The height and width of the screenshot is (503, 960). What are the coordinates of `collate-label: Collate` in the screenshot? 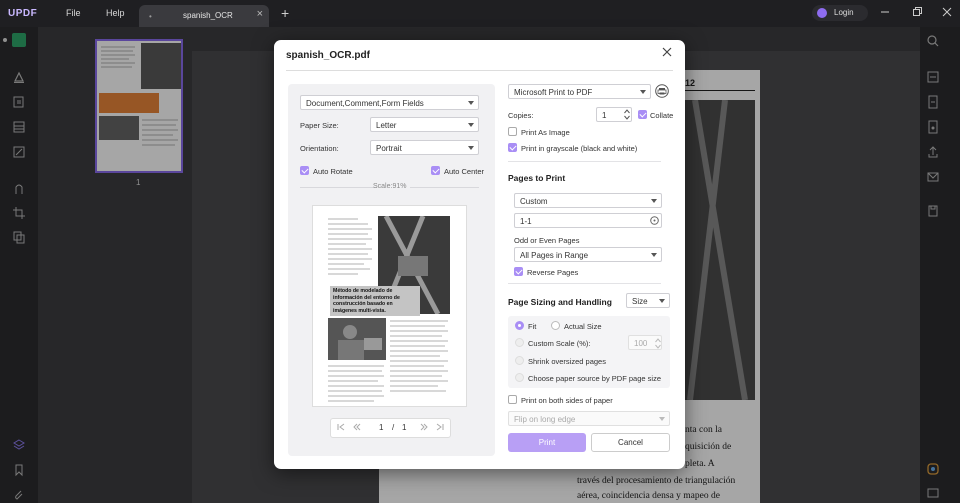 It's located at (662, 115).